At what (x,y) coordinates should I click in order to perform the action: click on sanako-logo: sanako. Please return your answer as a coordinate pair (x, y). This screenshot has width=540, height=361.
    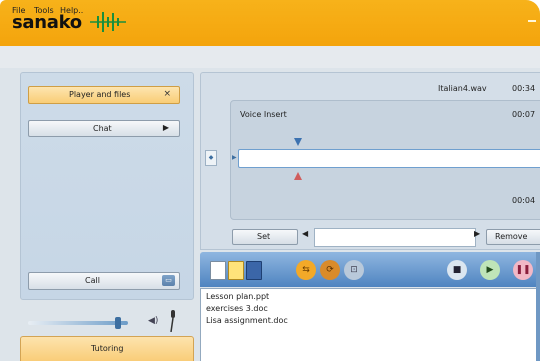
    Looking at the image, I should click on (47, 22).